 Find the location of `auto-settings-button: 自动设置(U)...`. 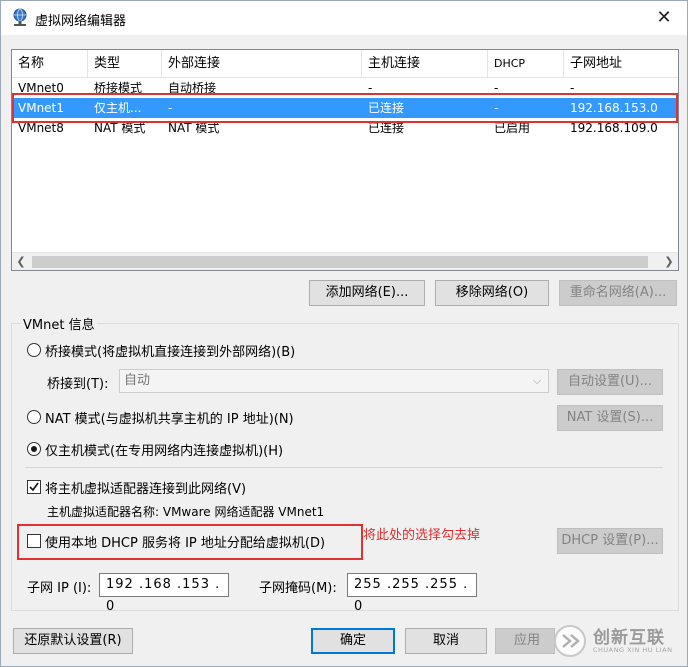

auto-settings-button: 自动设置(U)... is located at coordinates (610, 382).